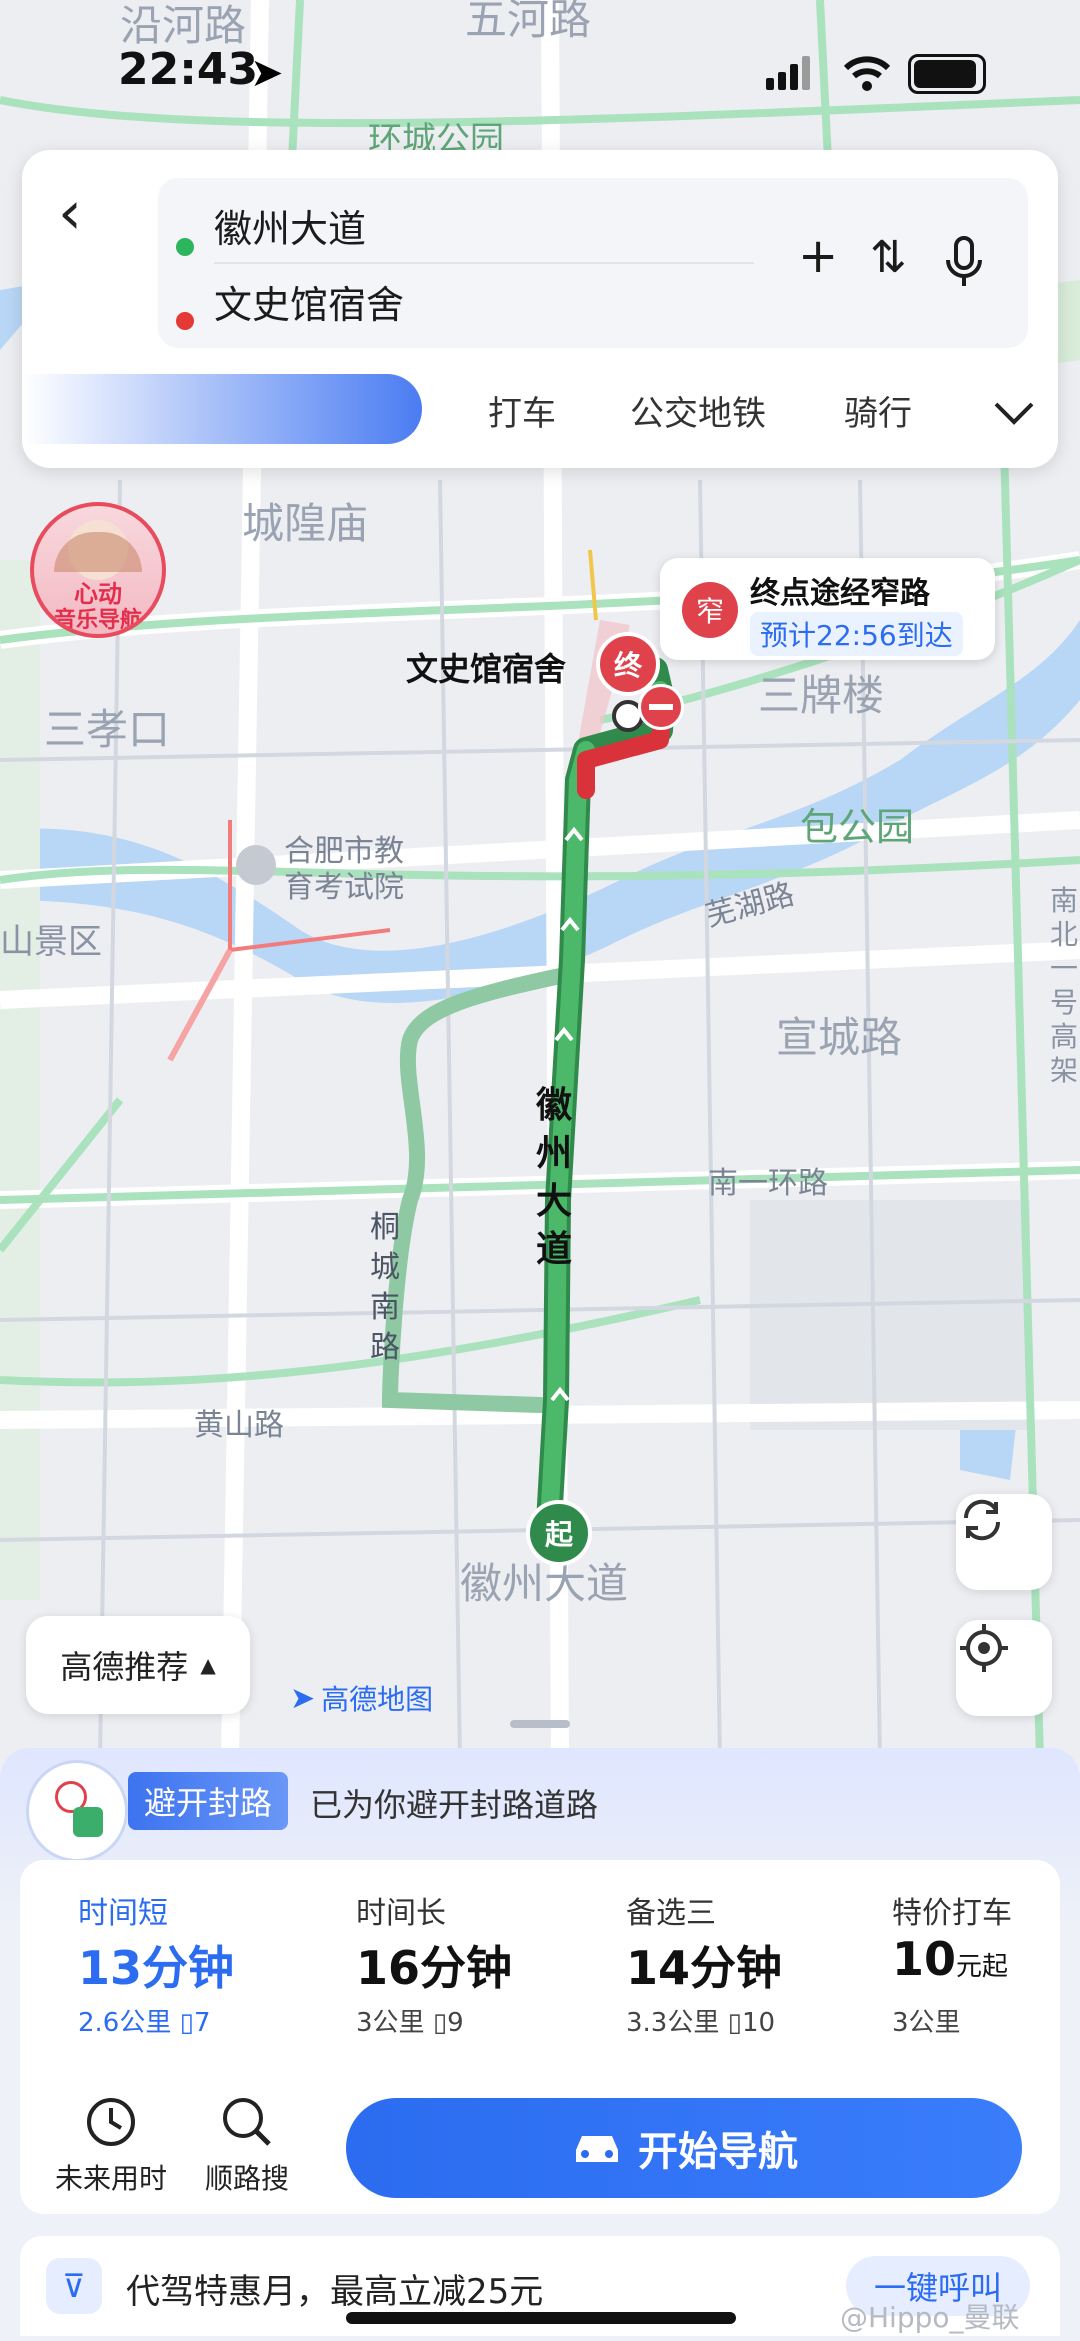  Describe the element at coordinates (454, 1805) in the screenshot. I see `avoid-text: 已为你避开封路道路` at that location.